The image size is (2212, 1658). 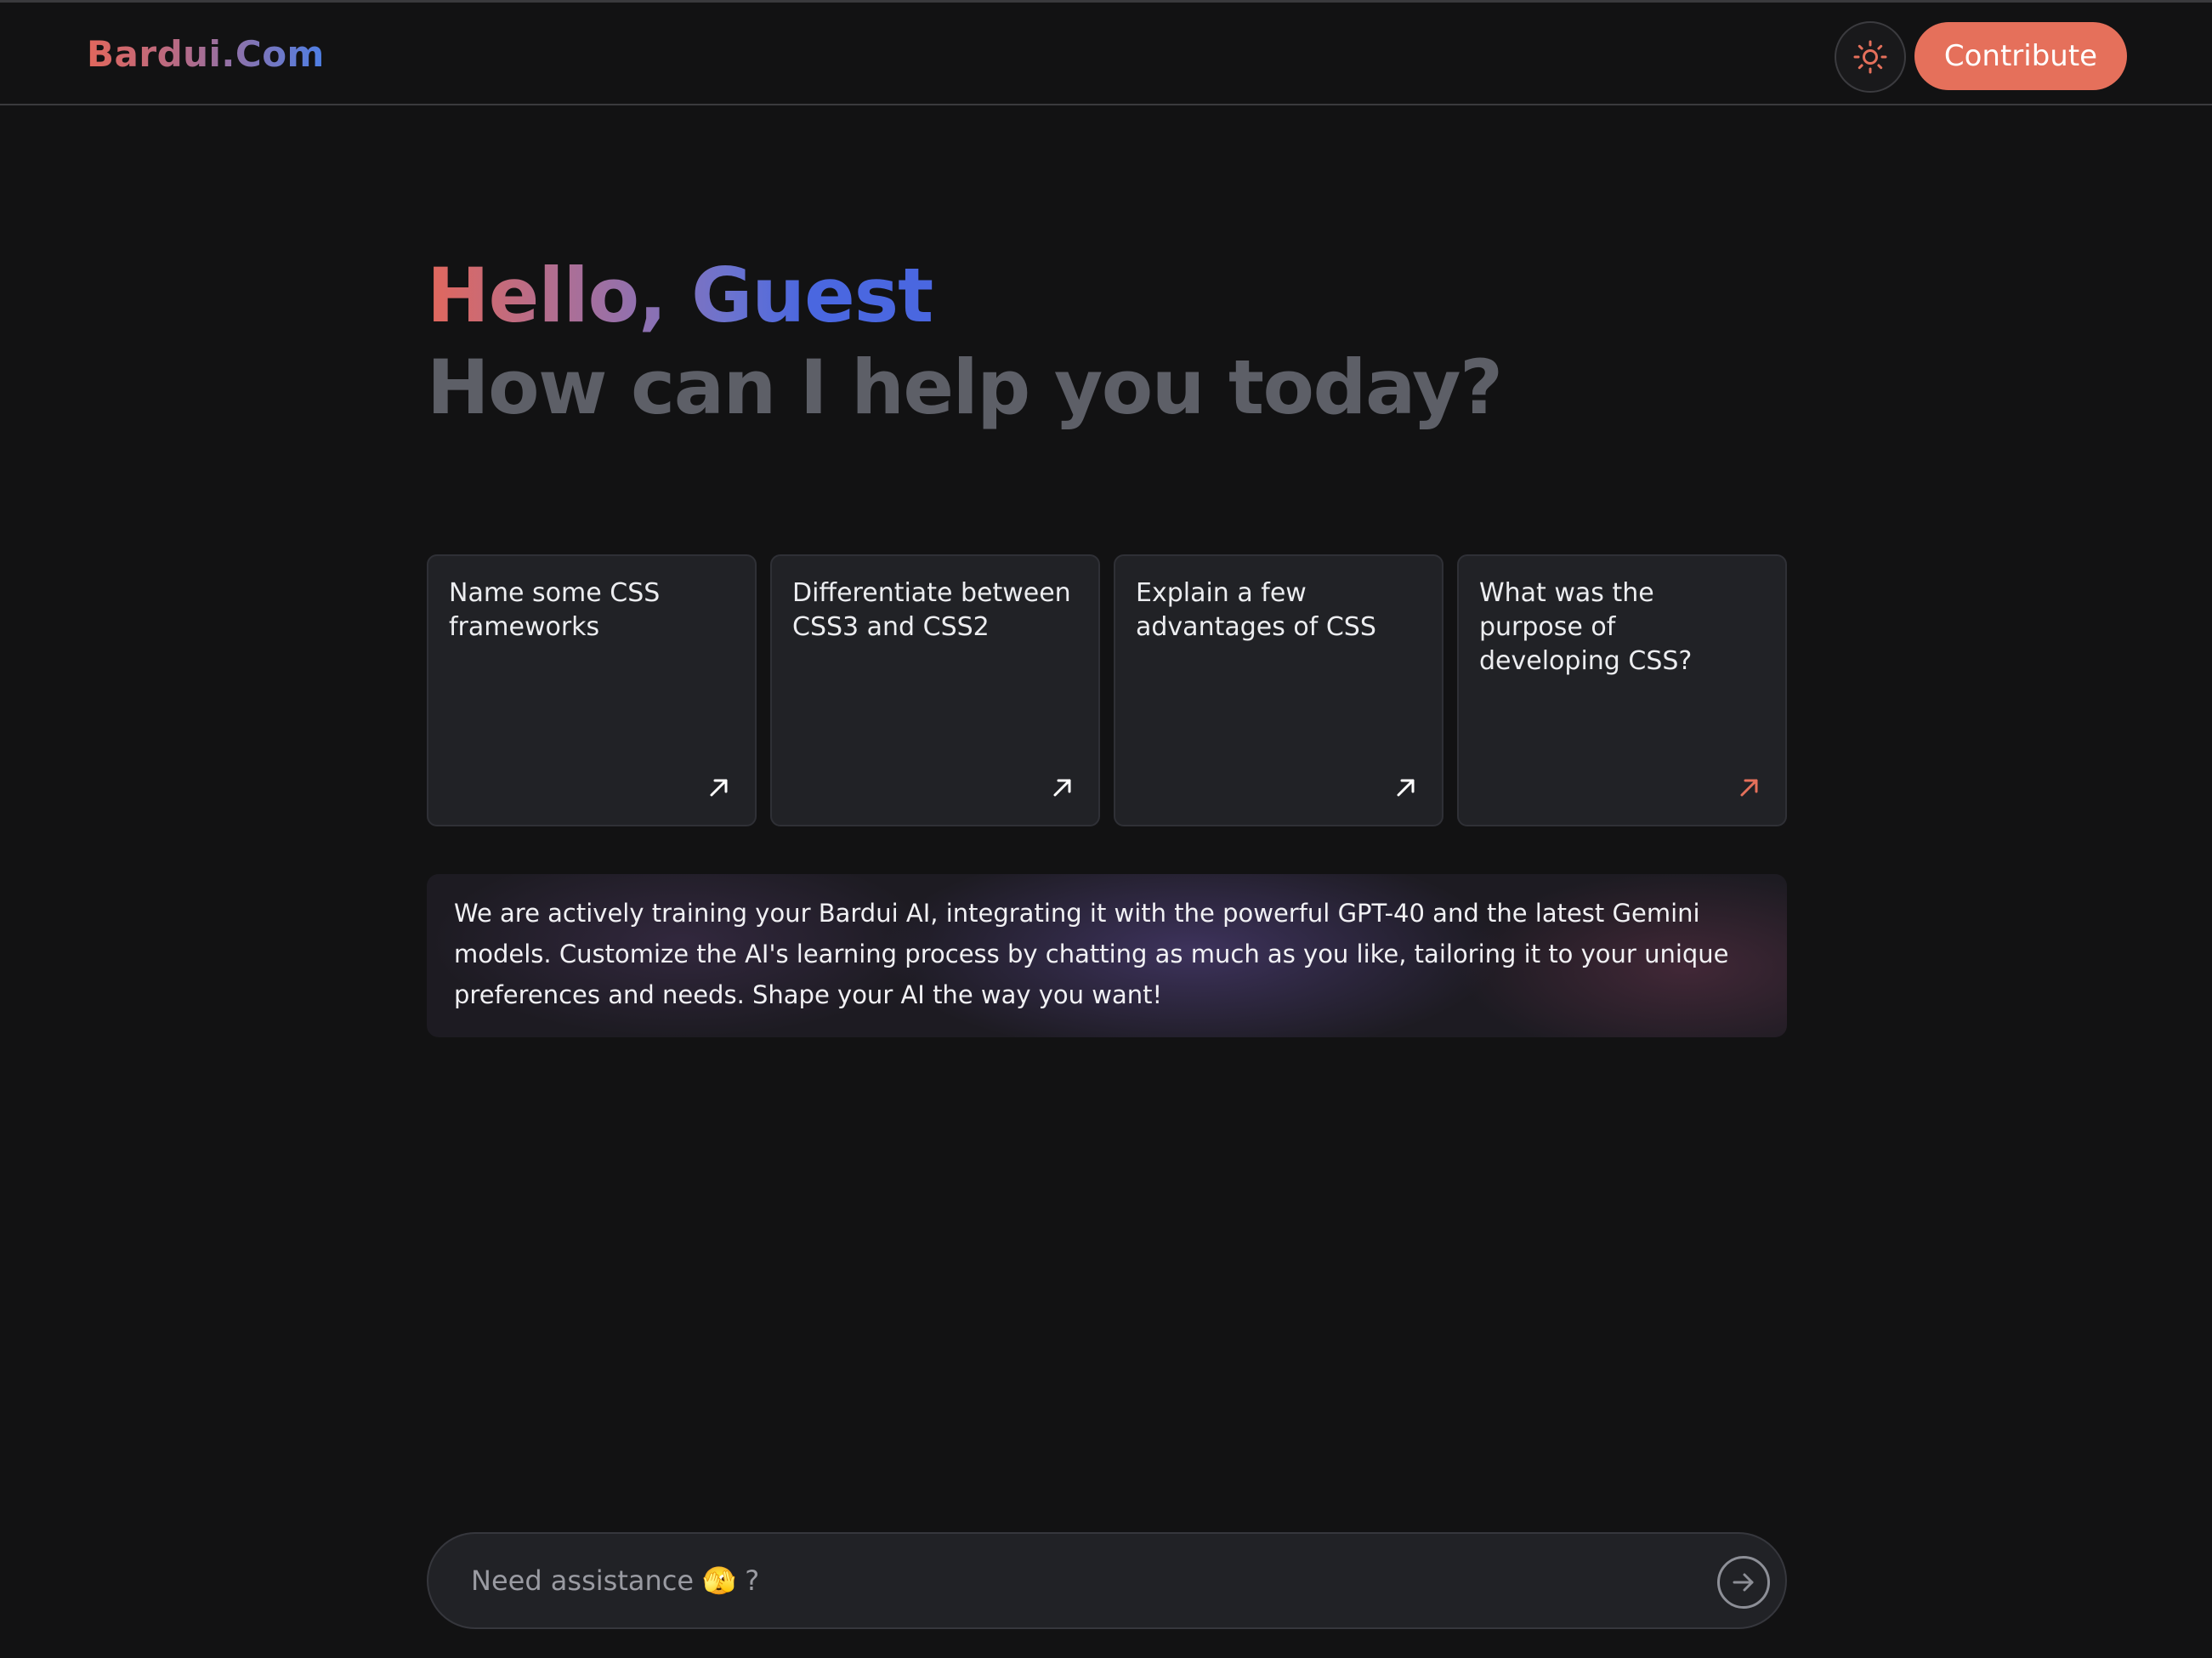 What do you see at coordinates (1106, 52) in the screenshot?
I see `top-navigation-bar: Bardui.Com Contribute` at bounding box center [1106, 52].